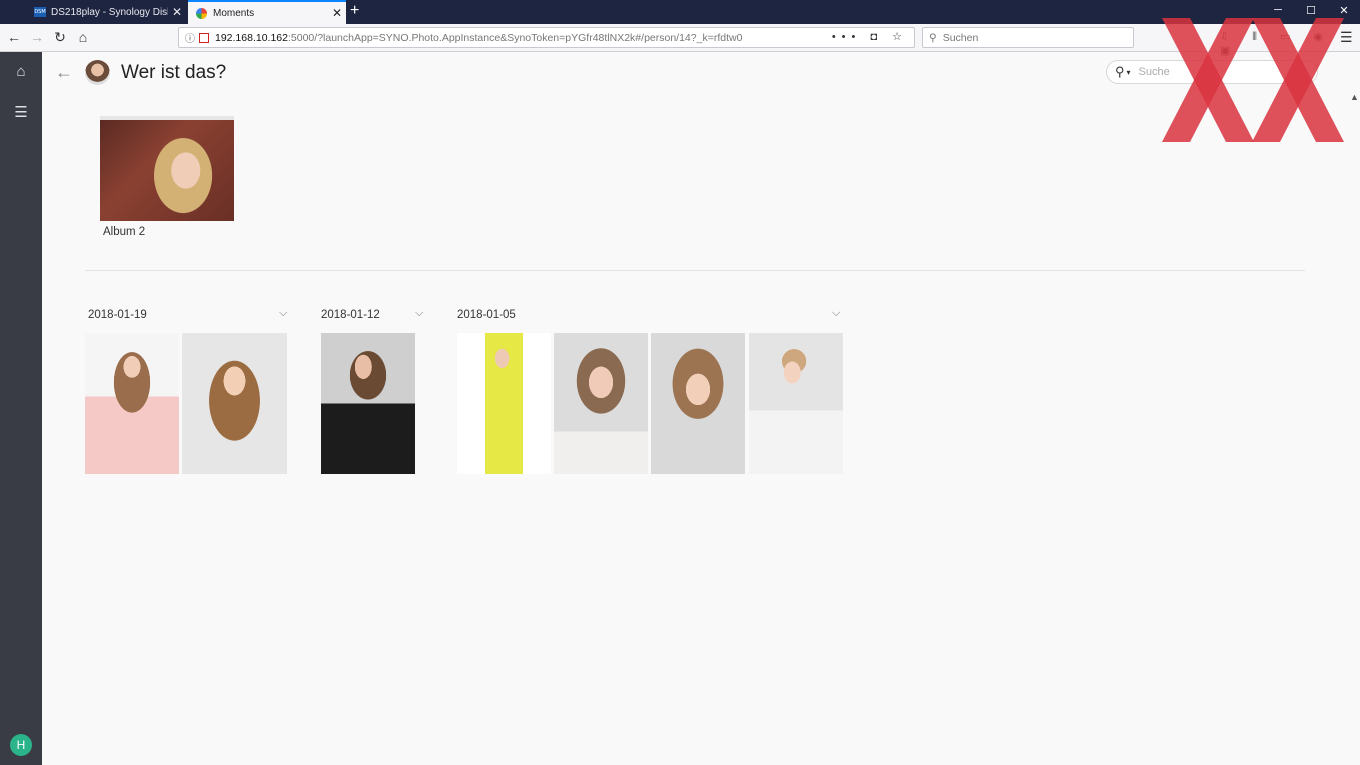  Describe the element at coordinates (64, 72) in the screenshot. I see `back-arrow-icon: ←` at that location.